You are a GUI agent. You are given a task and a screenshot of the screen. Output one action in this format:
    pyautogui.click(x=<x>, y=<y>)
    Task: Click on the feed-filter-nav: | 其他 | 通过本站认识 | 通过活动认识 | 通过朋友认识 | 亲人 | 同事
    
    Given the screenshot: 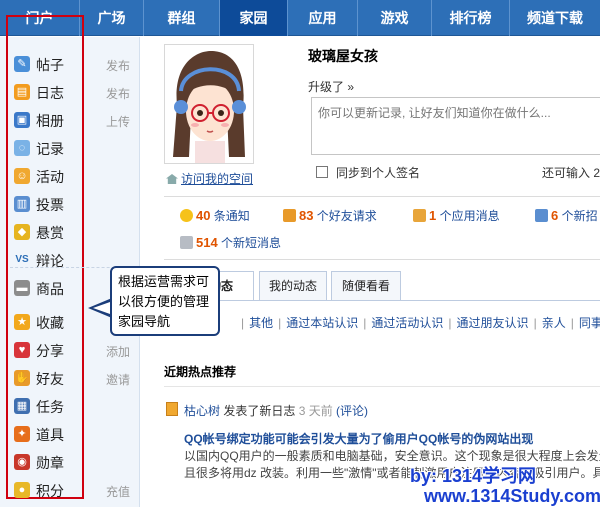 What is the action you would take?
    pyautogui.click(x=418, y=322)
    